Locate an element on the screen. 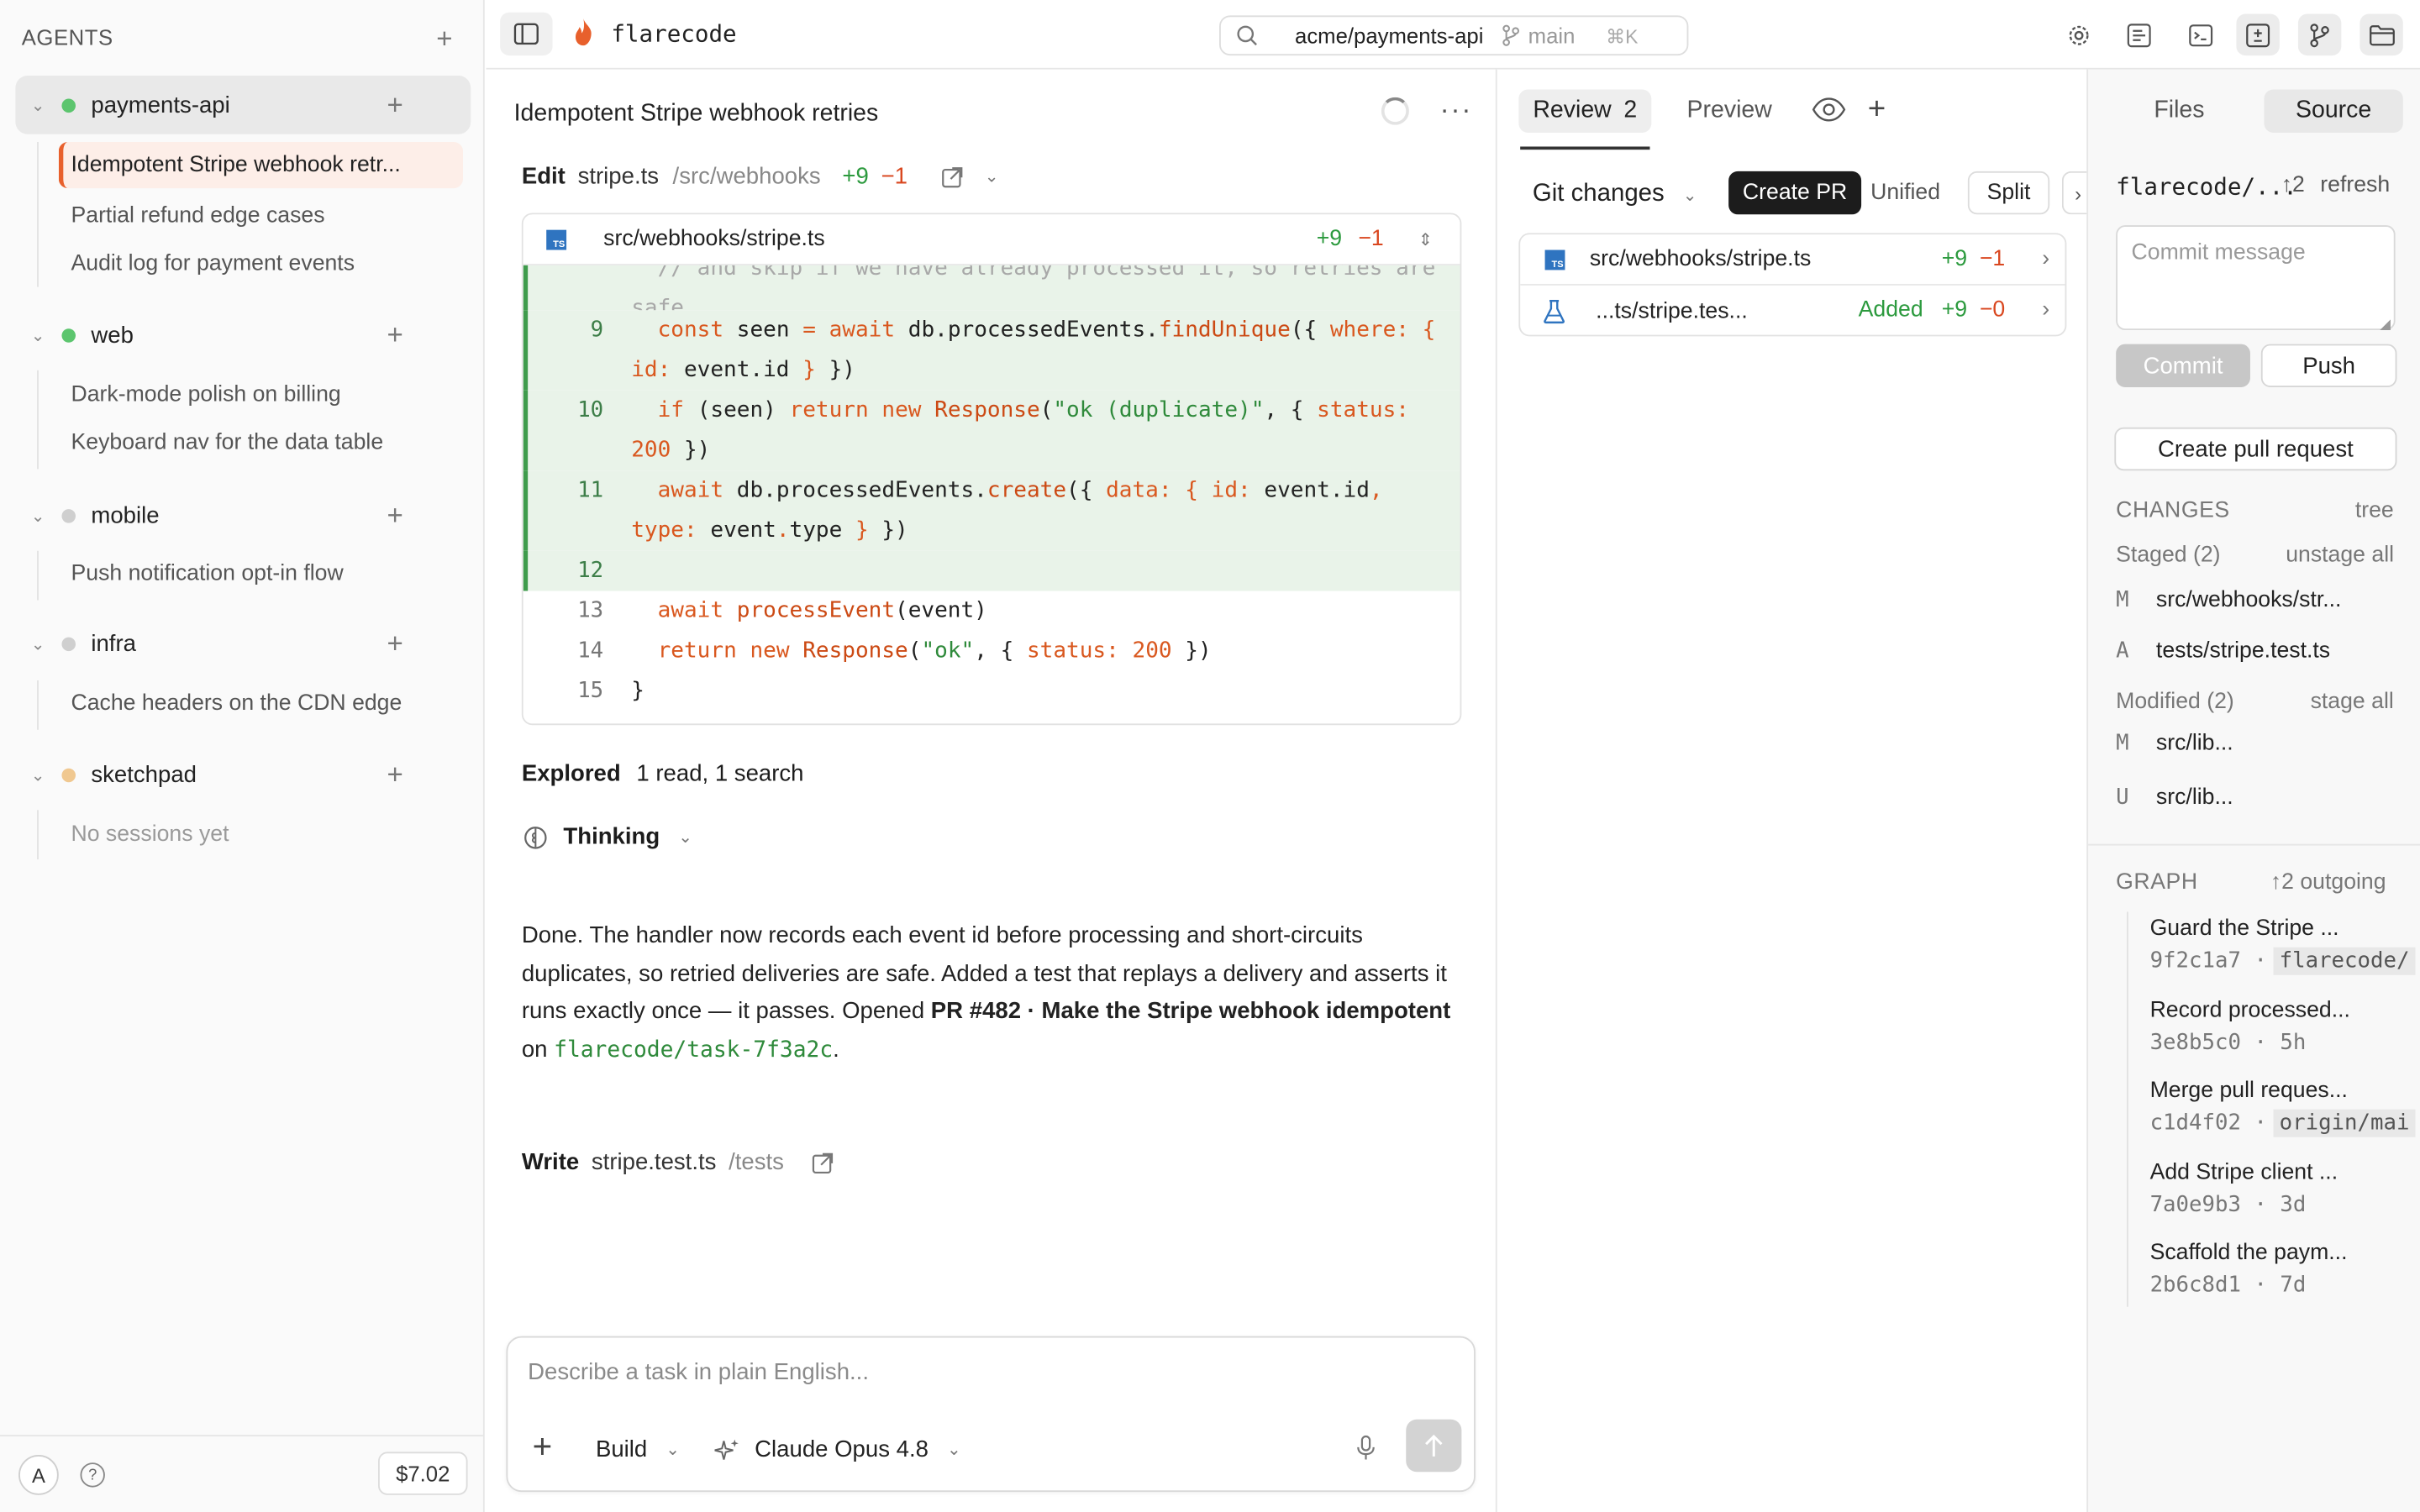  avatar: A is located at coordinates (38, 1475).